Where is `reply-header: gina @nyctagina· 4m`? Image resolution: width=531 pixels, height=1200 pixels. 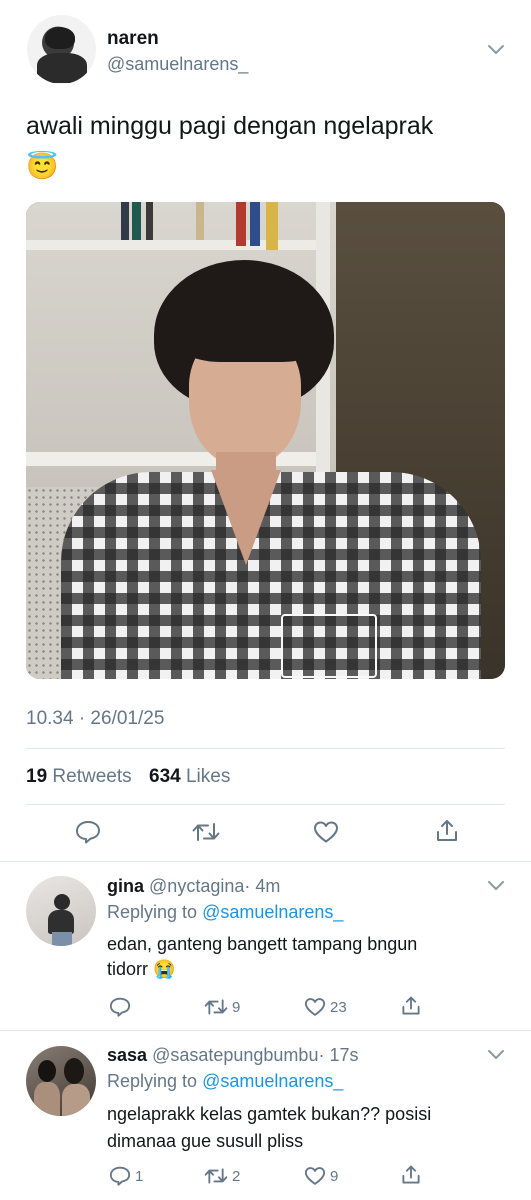
reply-header: gina @nyctagina· 4m is located at coordinates (193, 886).